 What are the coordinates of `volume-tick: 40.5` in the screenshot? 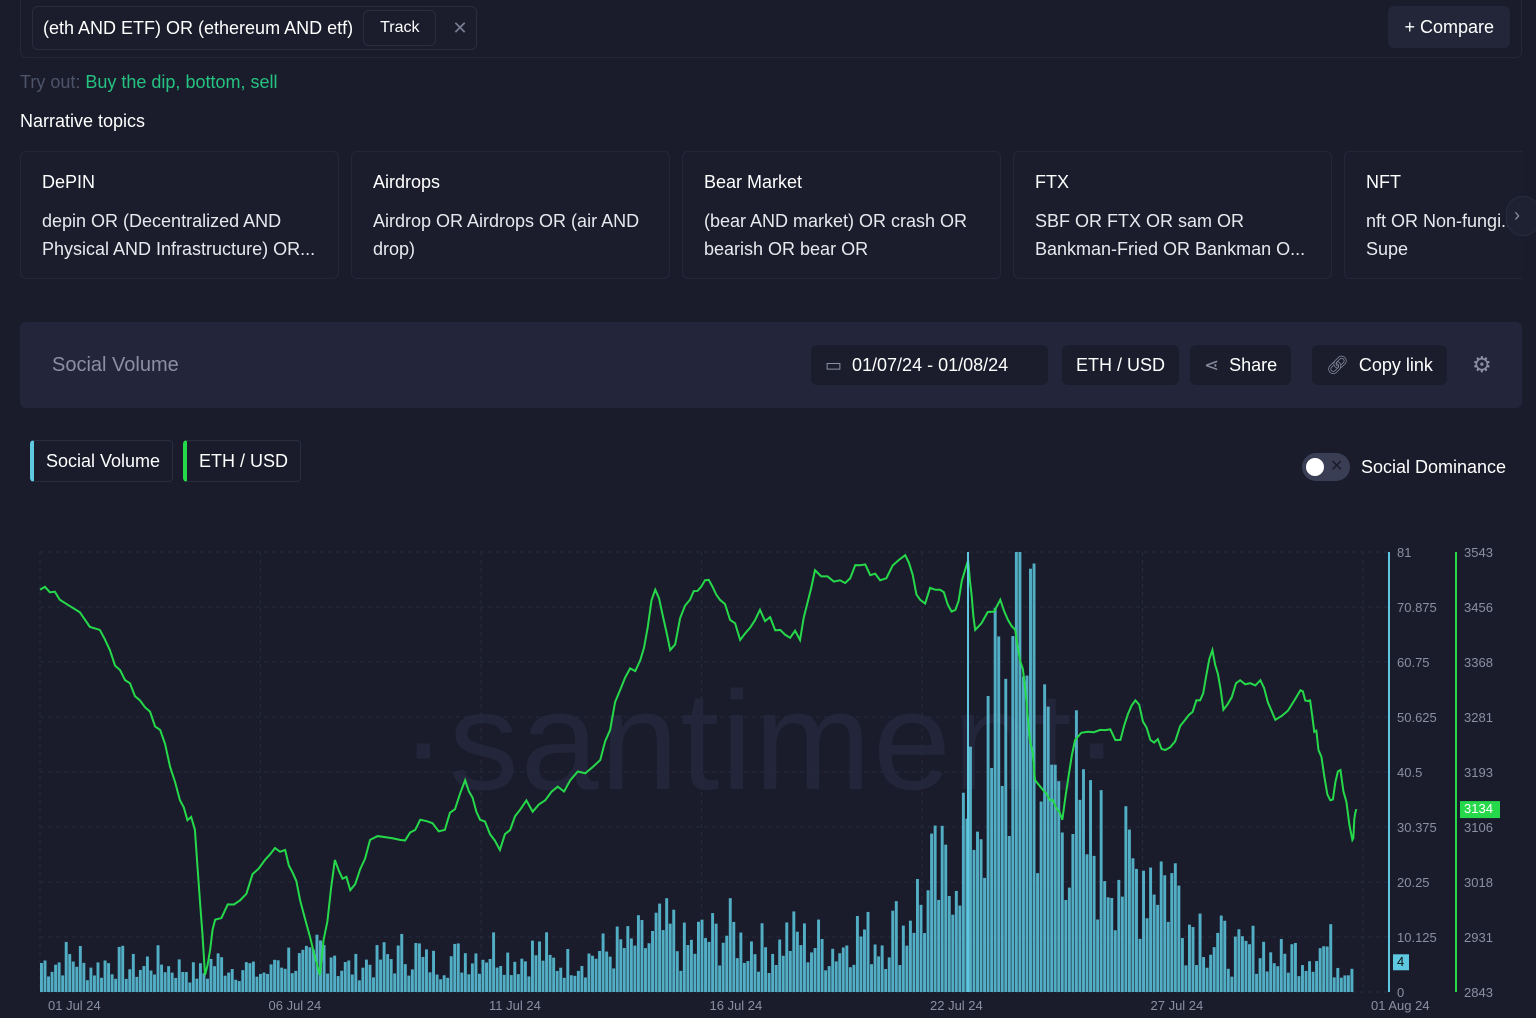 It's located at (1410, 772).